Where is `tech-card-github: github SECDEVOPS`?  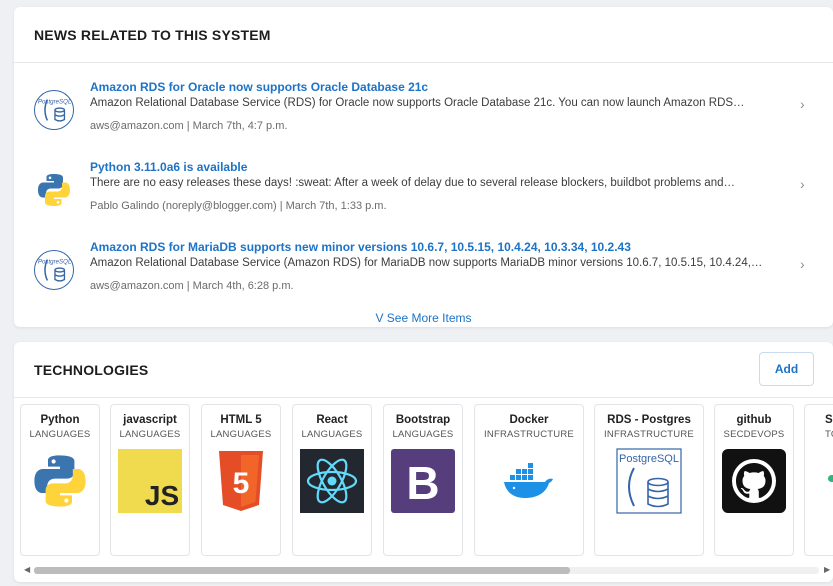 tech-card-github: github SECDEVOPS is located at coordinates (754, 480).